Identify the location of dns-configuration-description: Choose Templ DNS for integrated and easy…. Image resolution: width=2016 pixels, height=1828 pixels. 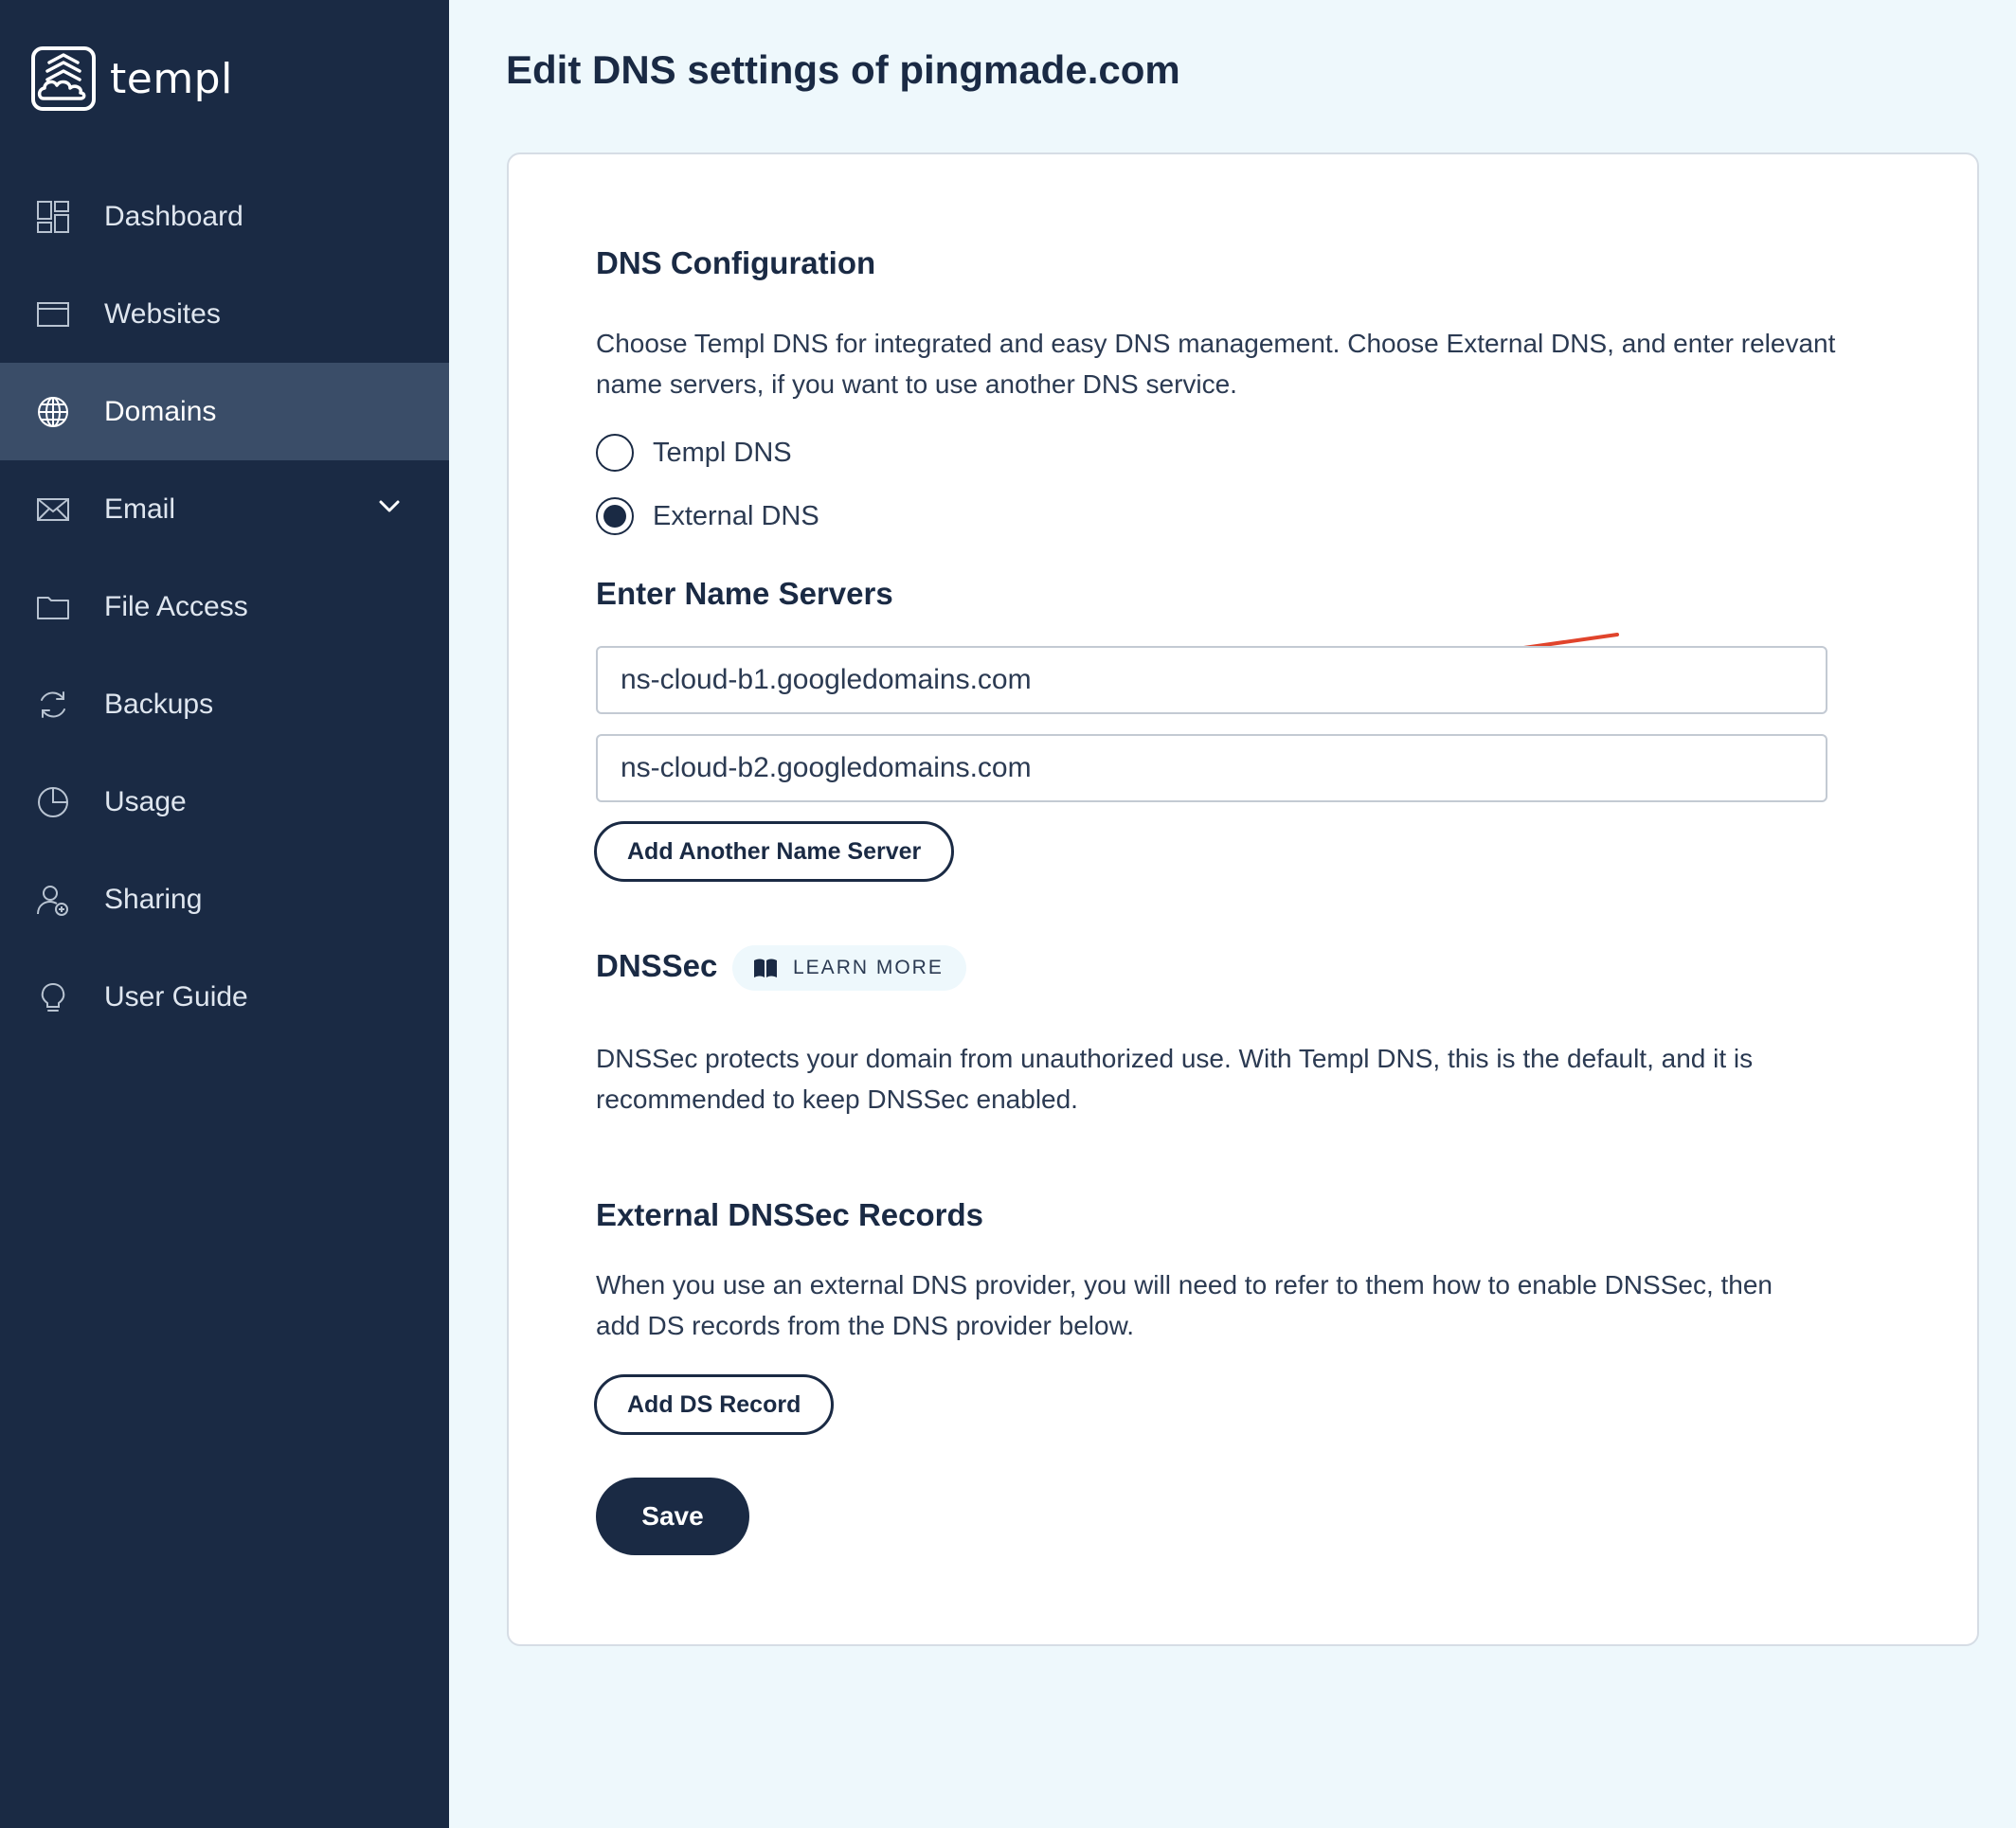
(1215, 363).